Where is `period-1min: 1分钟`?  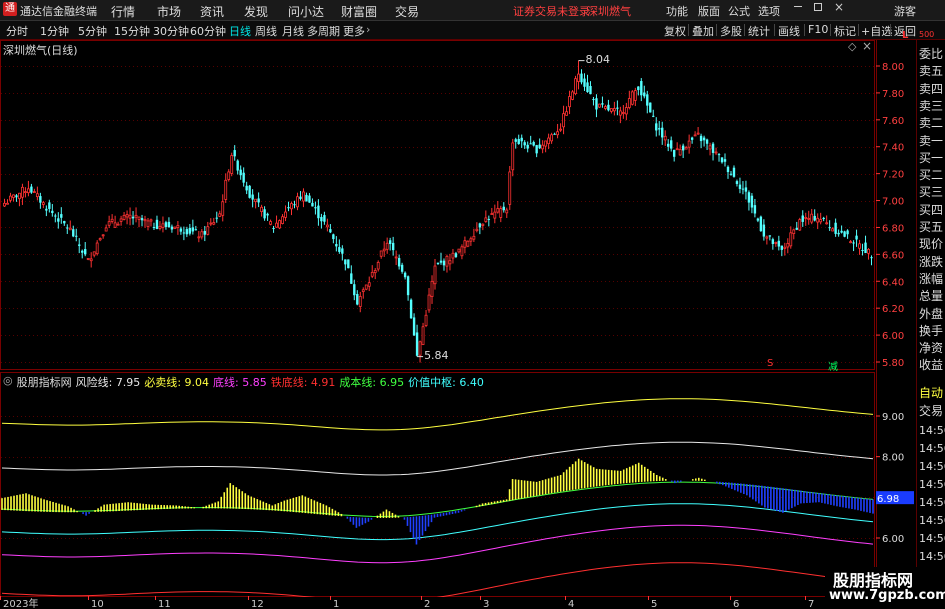 period-1min: 1分钟 is located at coordinates (54, 31).